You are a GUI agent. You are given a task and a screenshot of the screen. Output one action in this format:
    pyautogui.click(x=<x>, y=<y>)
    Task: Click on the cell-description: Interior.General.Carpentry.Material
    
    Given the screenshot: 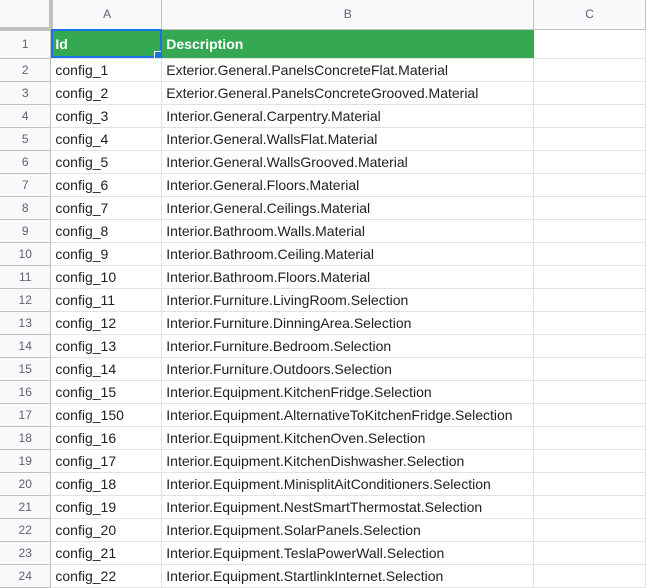 What is the action you would take?
    pyautogui.click(x=348, y=116)
    